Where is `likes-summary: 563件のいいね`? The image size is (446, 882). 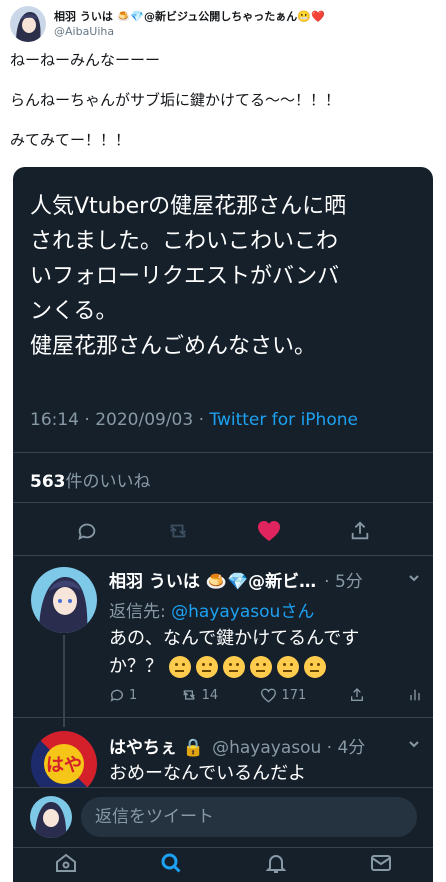
likes-summary: 563件のいいね is located at coordinates (90, 479).